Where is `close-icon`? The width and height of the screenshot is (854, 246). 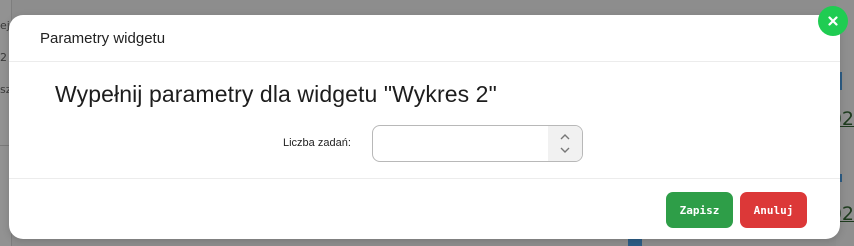 close-icon is located at coordinates (833, 21).